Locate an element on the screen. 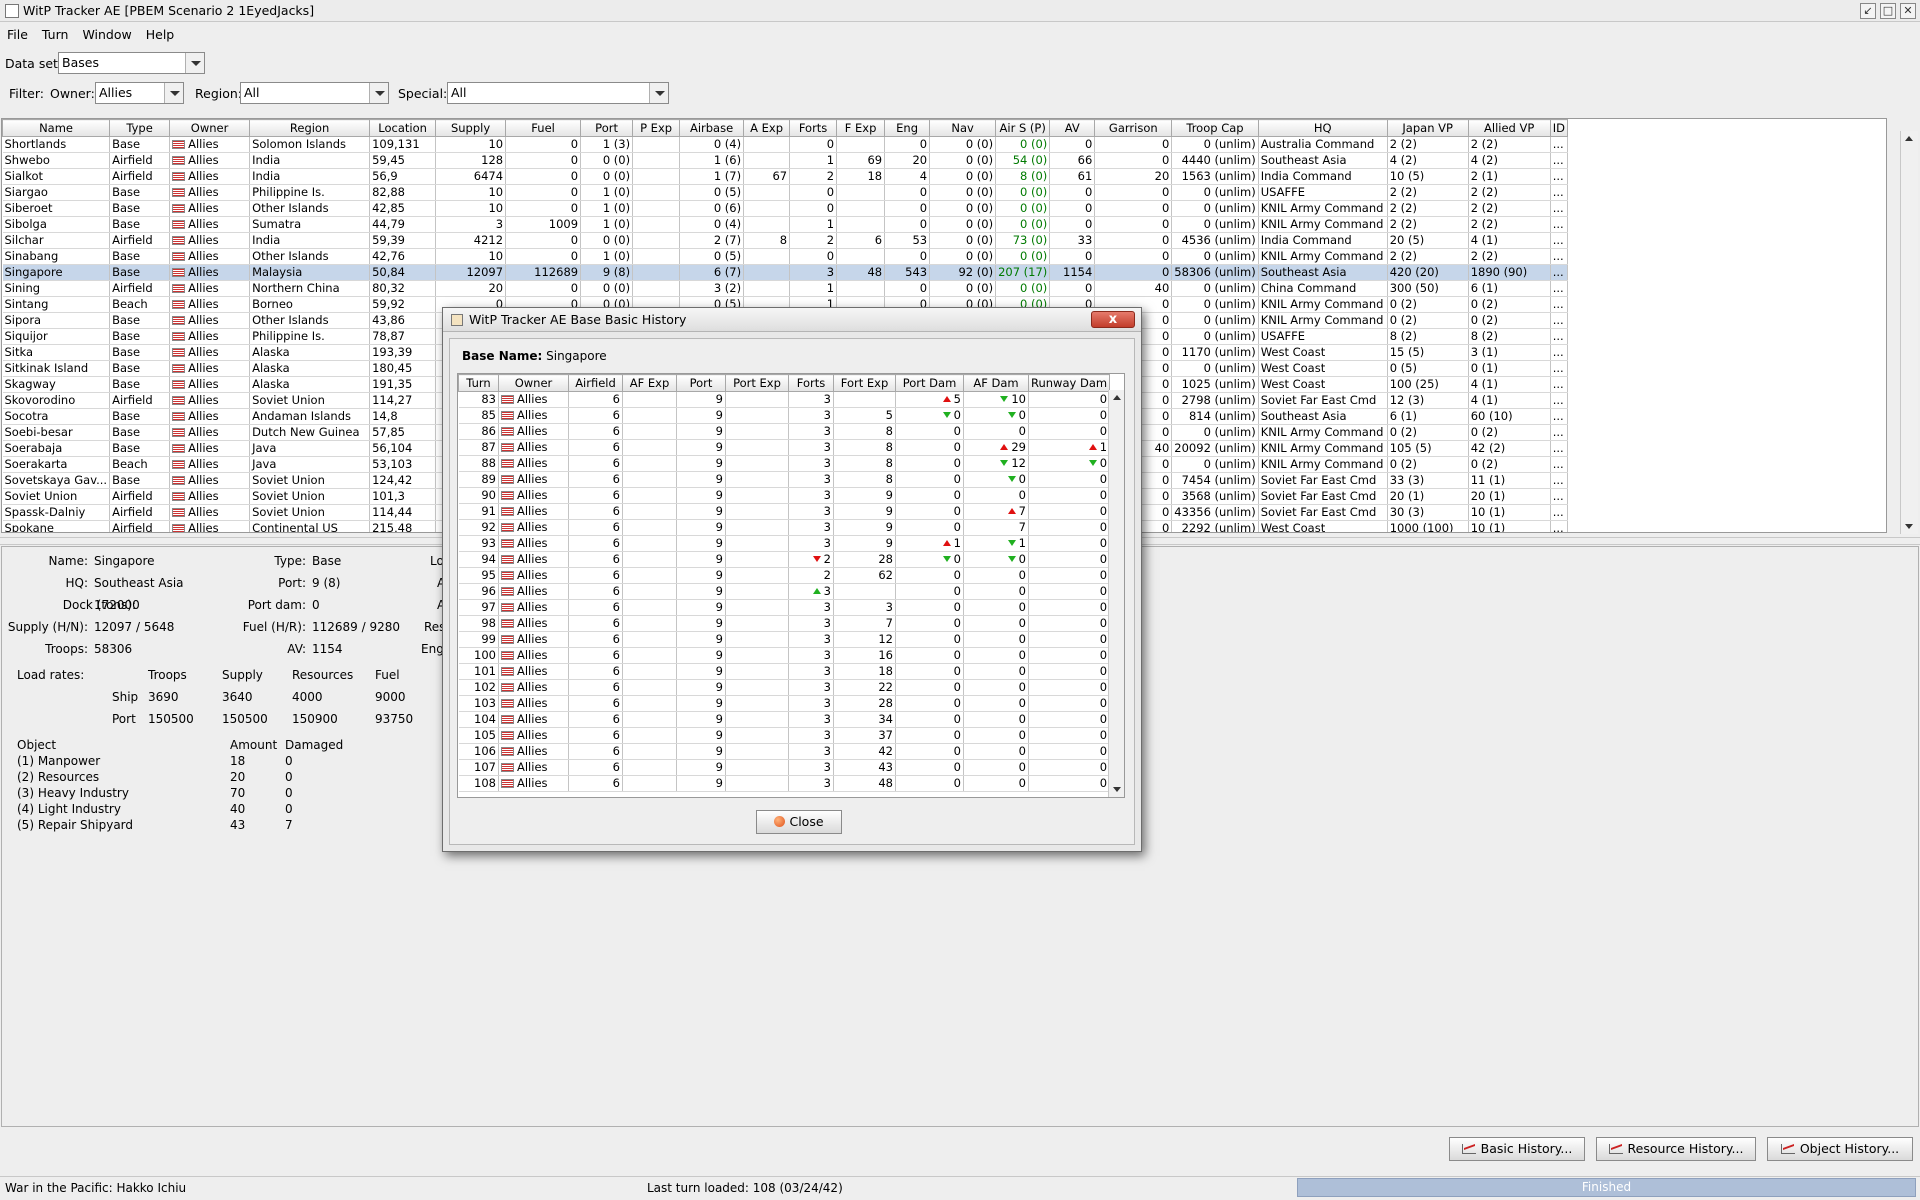 Image resolution: width=1920 pixels, height=1200 pixels. history-row: 100 Allies 6 9 3 16 0 0 0 is located at coordinates (784, 655).